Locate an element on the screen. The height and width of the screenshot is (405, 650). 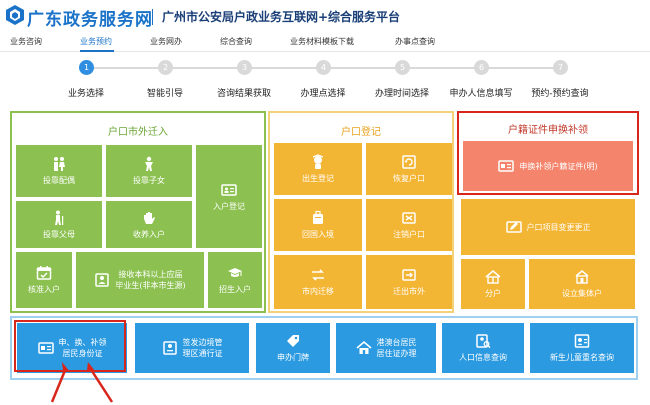
move-out-icon is located at coordinates (409, 275).